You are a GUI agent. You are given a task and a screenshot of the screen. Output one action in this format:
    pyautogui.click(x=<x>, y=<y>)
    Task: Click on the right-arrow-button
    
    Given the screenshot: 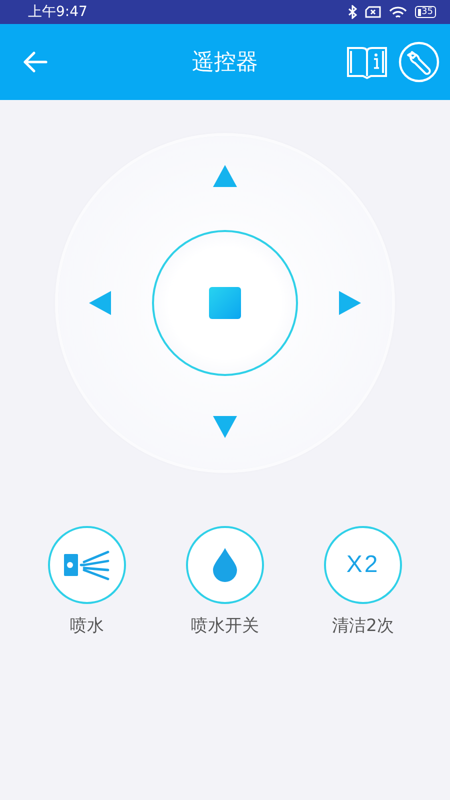 What is the action you would take?
    pyautogui.click(x=350, y=303)
    